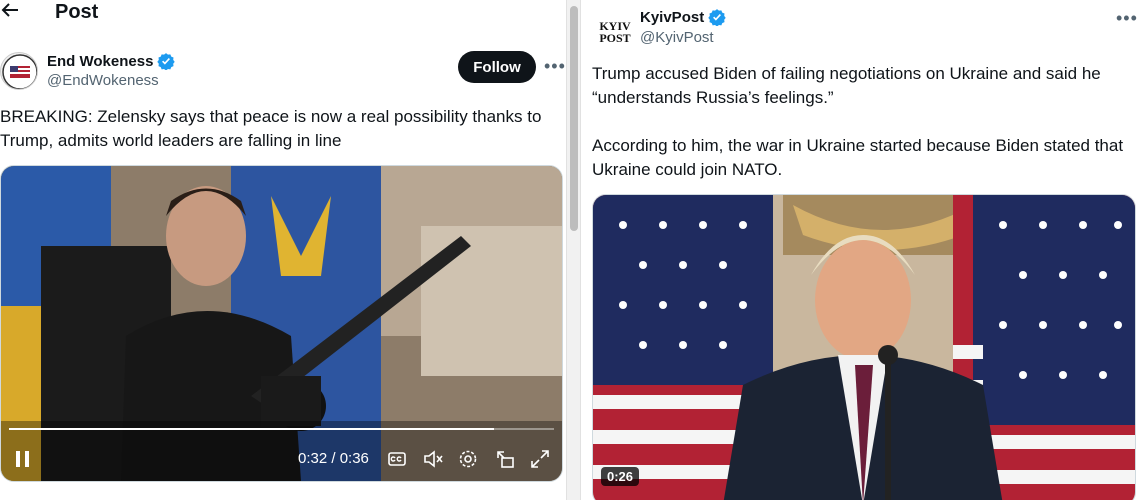  Describe the element at coordinates (615, 38) in the screenshot. I see `logo-line-2: POST` at that location.